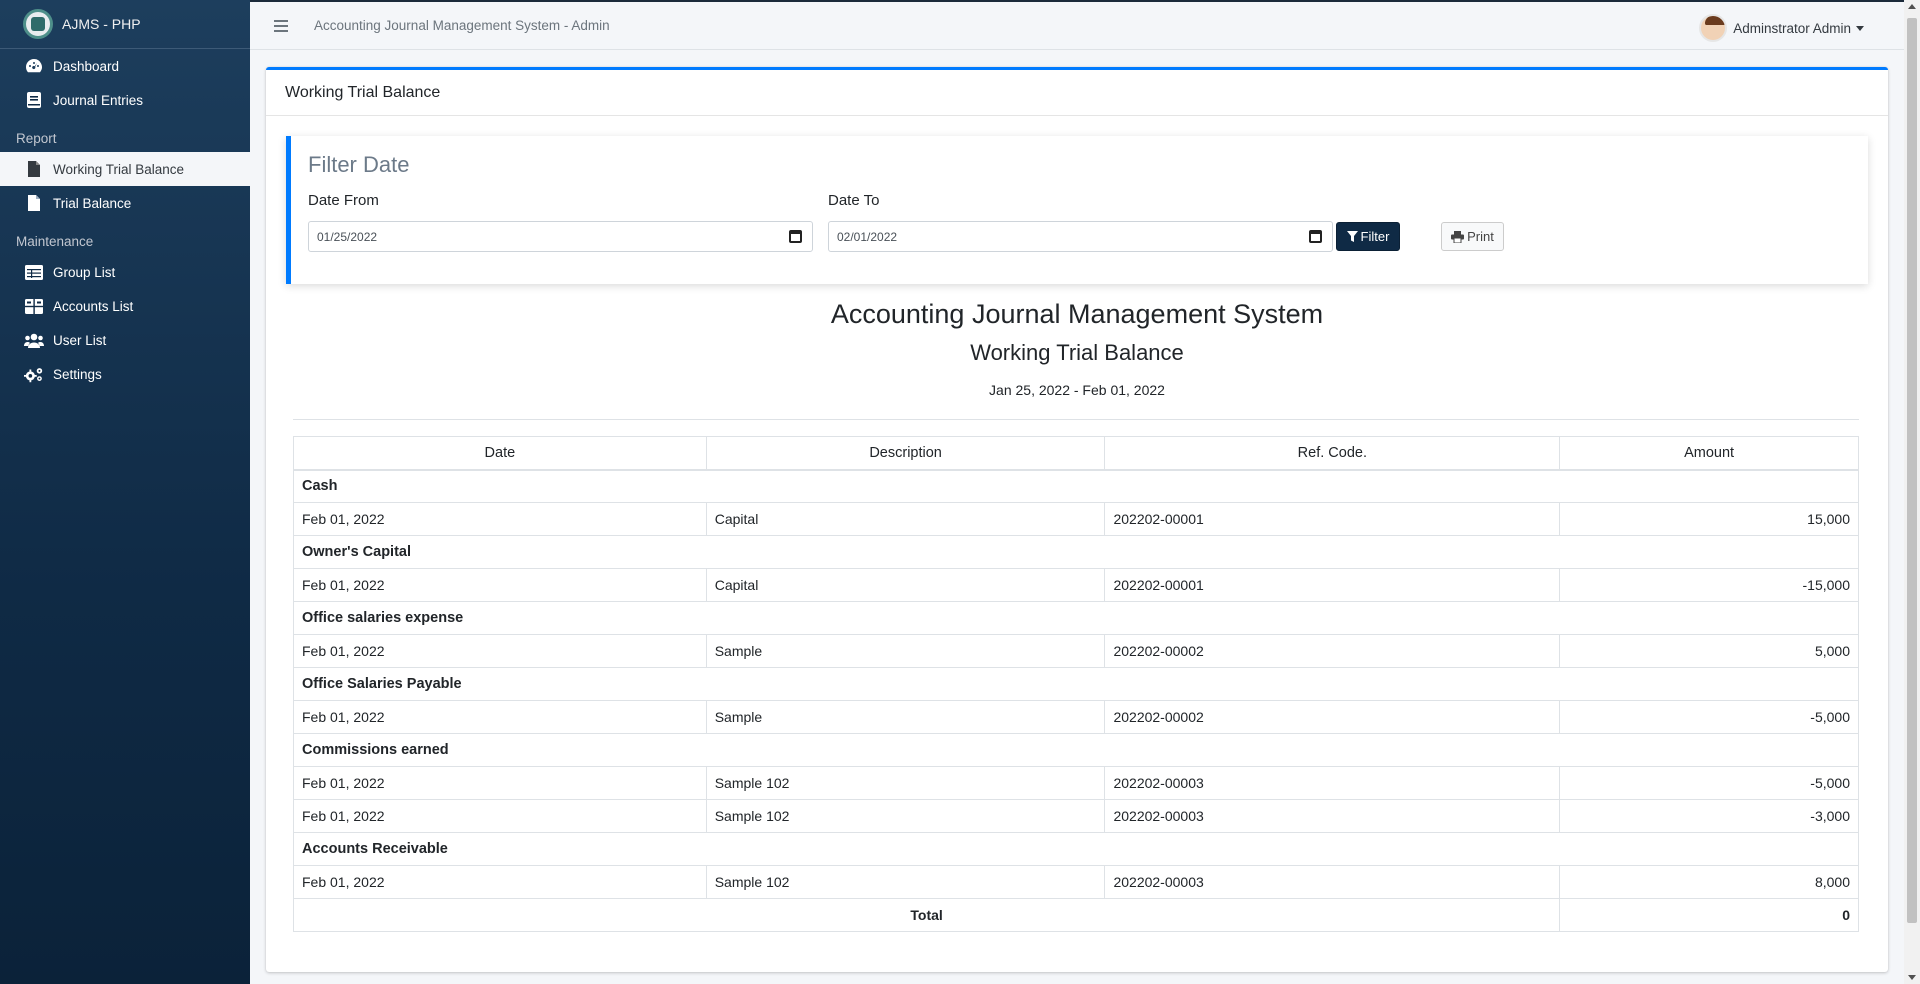 This screenshot has height=984, width=1920. I want to click on table-row: Feb 01, 2022 Capital 202202-00001 -15,000, so click(1076, 585).